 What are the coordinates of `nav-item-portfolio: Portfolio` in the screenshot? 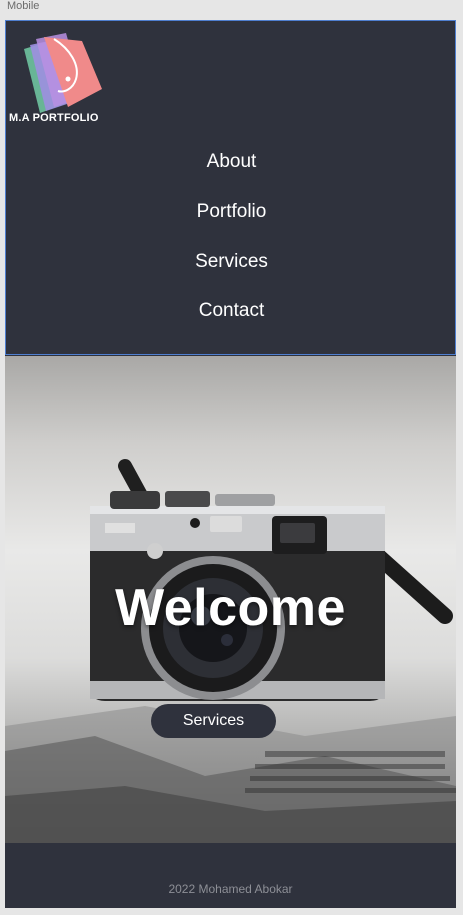 It's located at (231, 212).